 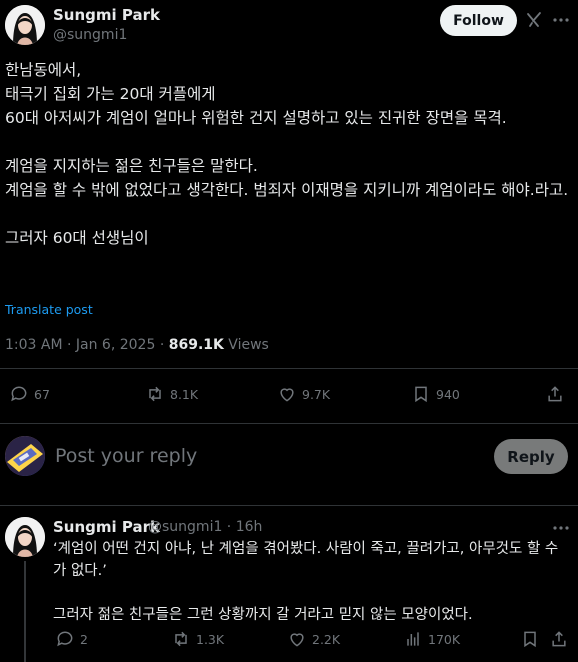 What do you see at coordinates (25, 25) in the screenshot?
I see `author-avatar` at bounding box center [25, 25].